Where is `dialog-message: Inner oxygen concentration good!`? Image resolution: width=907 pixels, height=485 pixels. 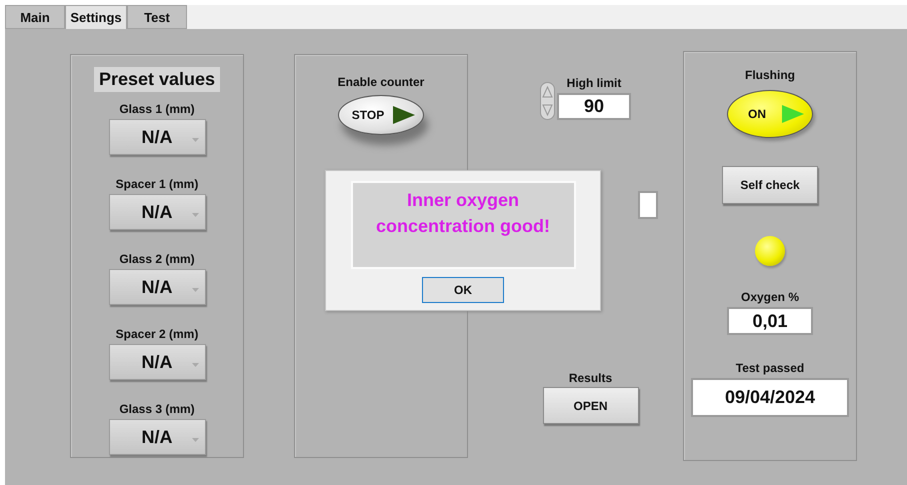 dialog-message: Inner oxygen concentration good! is located at coordinates (463, 225).